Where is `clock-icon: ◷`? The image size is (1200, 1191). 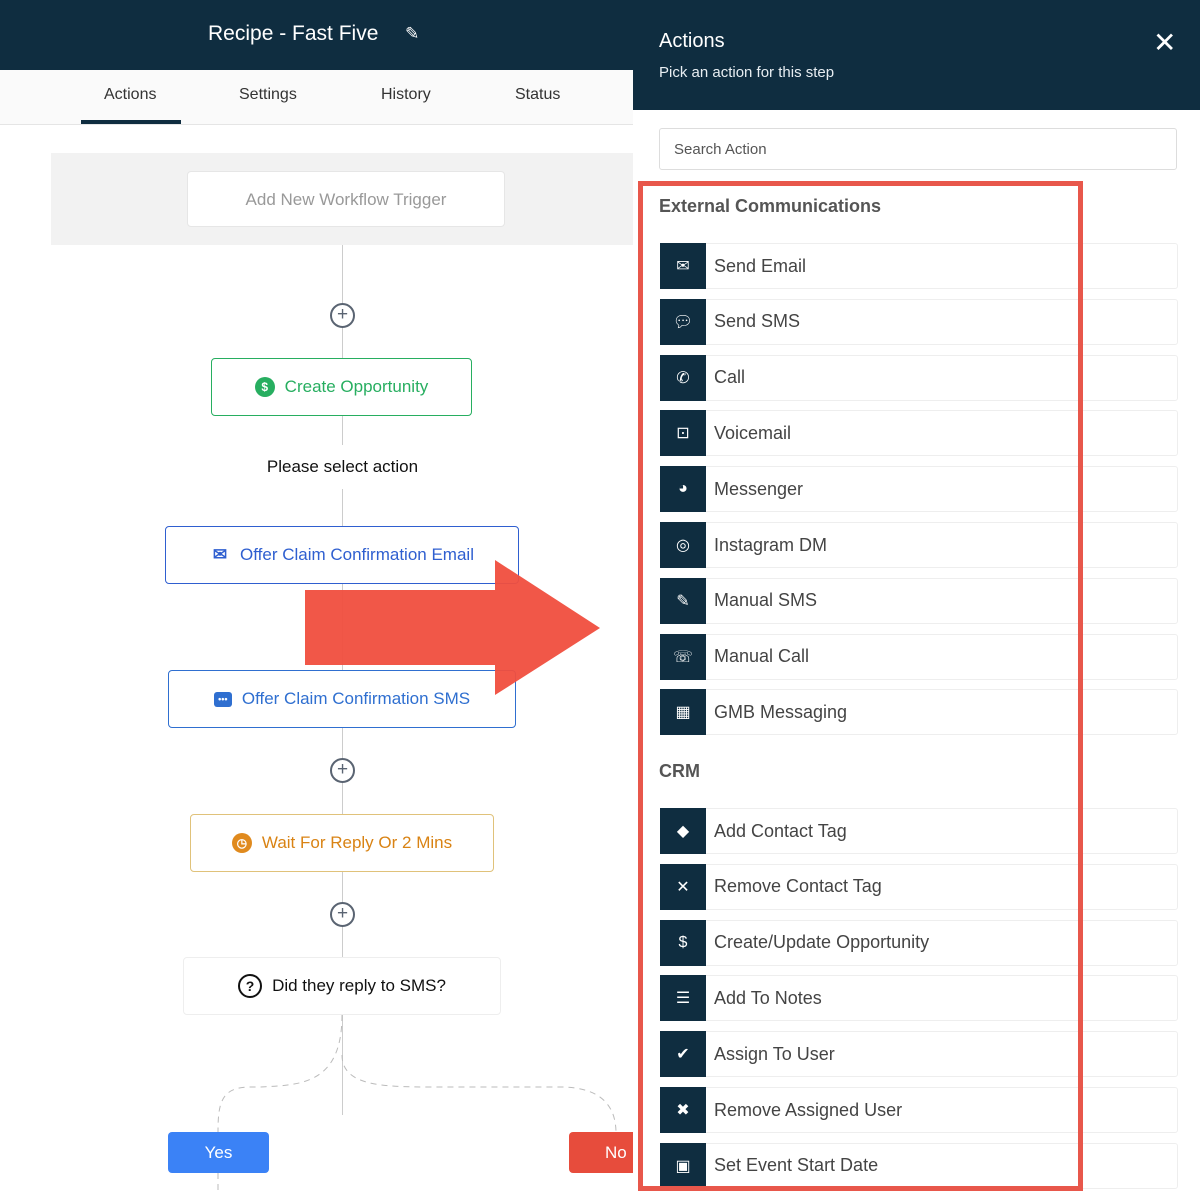
clock-icon: ◷ is located at coordinates (241, 843).